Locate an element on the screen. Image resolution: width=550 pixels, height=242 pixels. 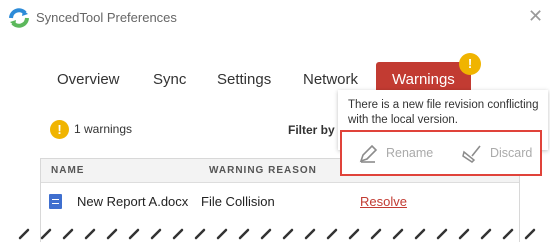
column-header-name: NAME is located at coordinates (68, 170).